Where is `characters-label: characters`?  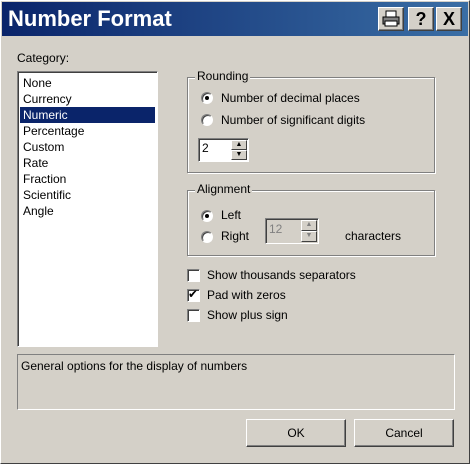 characters-label: characters is located at coordinates (373, 236).